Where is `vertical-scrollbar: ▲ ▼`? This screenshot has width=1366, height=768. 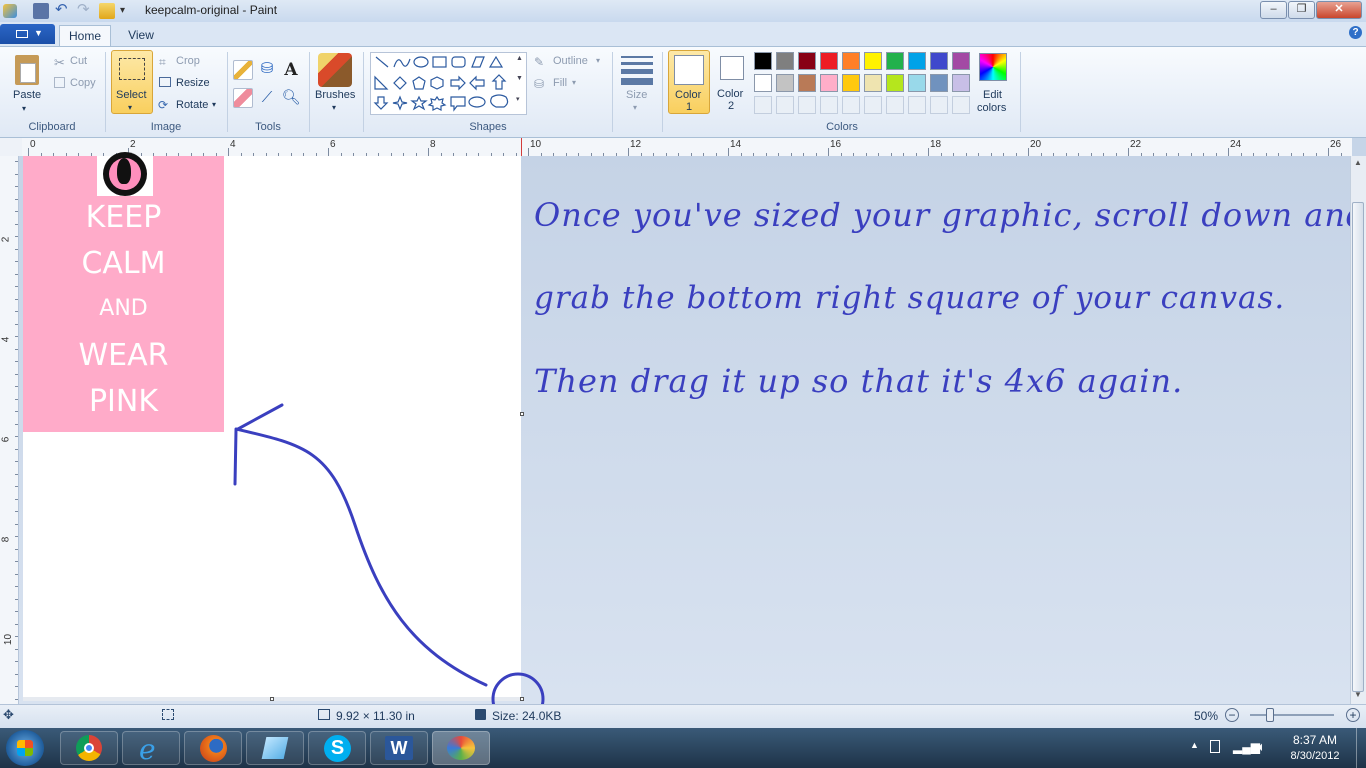 vertical-scrollbar: ▲ ▼ is located at coordinates (1358, 430).